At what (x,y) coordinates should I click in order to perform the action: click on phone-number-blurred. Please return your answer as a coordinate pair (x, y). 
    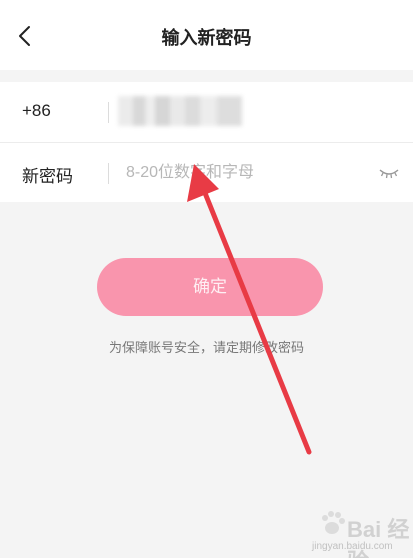
    Looking at the image, I should click on (180, 111).